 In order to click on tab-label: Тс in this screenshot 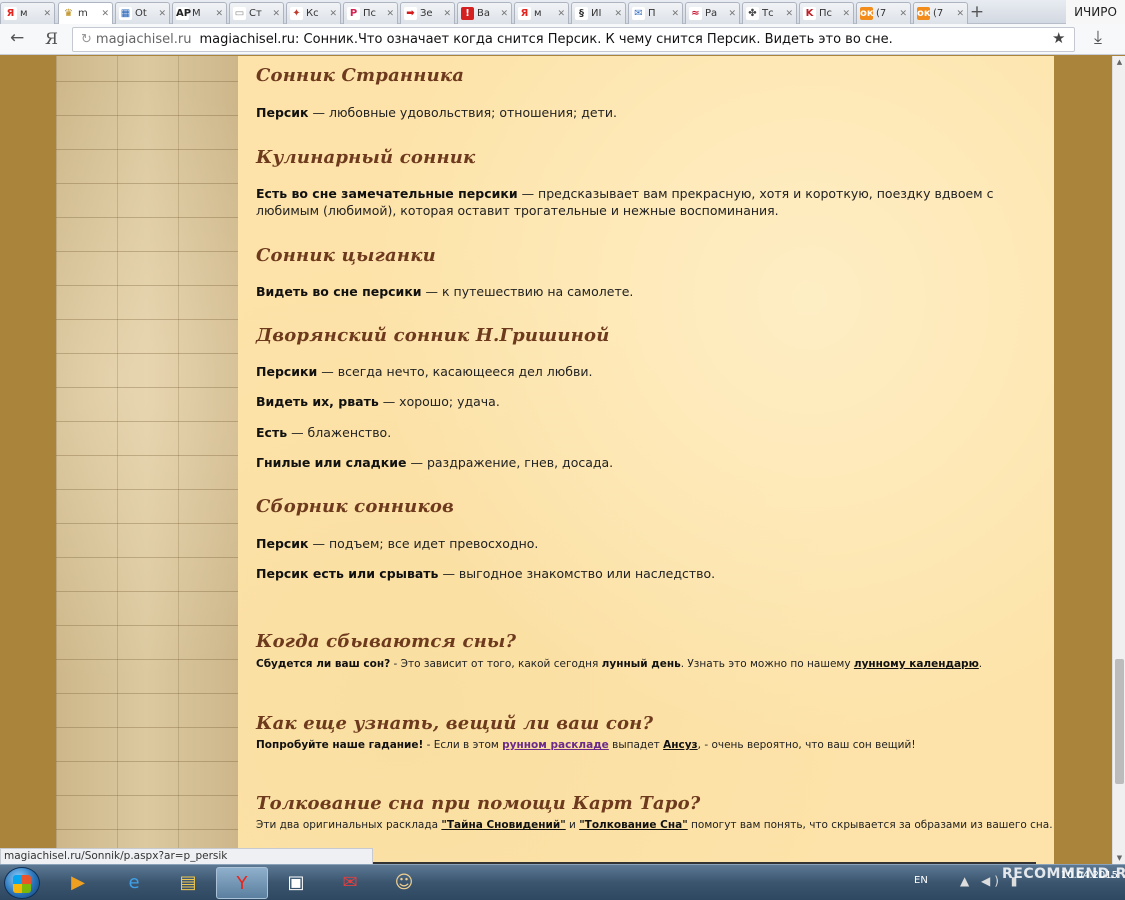, I will do `click(768, 13)`.